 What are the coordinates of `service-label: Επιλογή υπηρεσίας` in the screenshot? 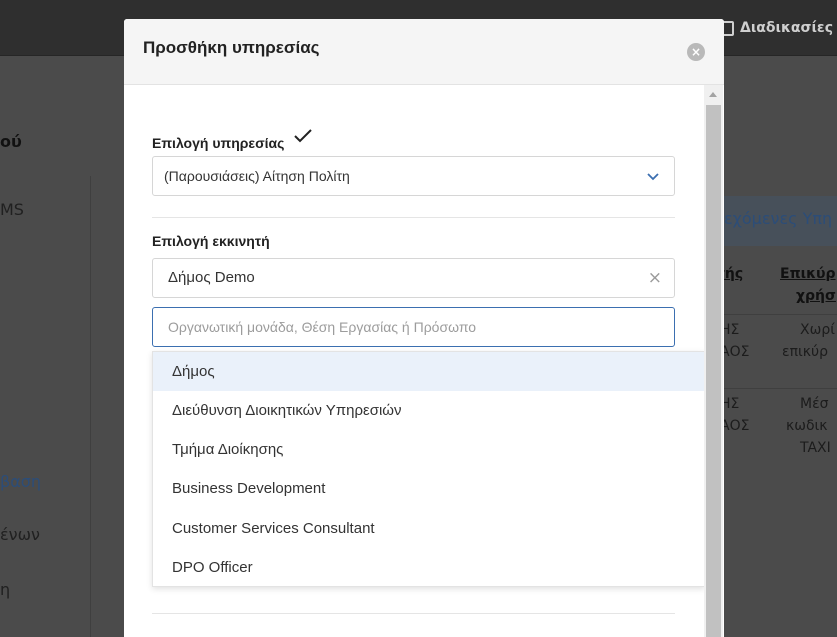 It's located at (218, 143).